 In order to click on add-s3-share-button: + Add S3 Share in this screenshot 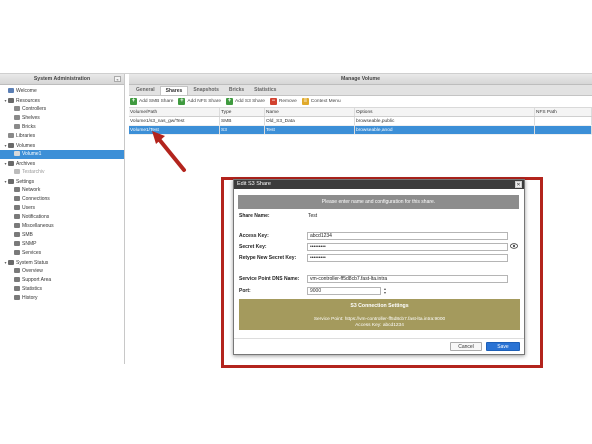, I will do `click(245, 101)`.